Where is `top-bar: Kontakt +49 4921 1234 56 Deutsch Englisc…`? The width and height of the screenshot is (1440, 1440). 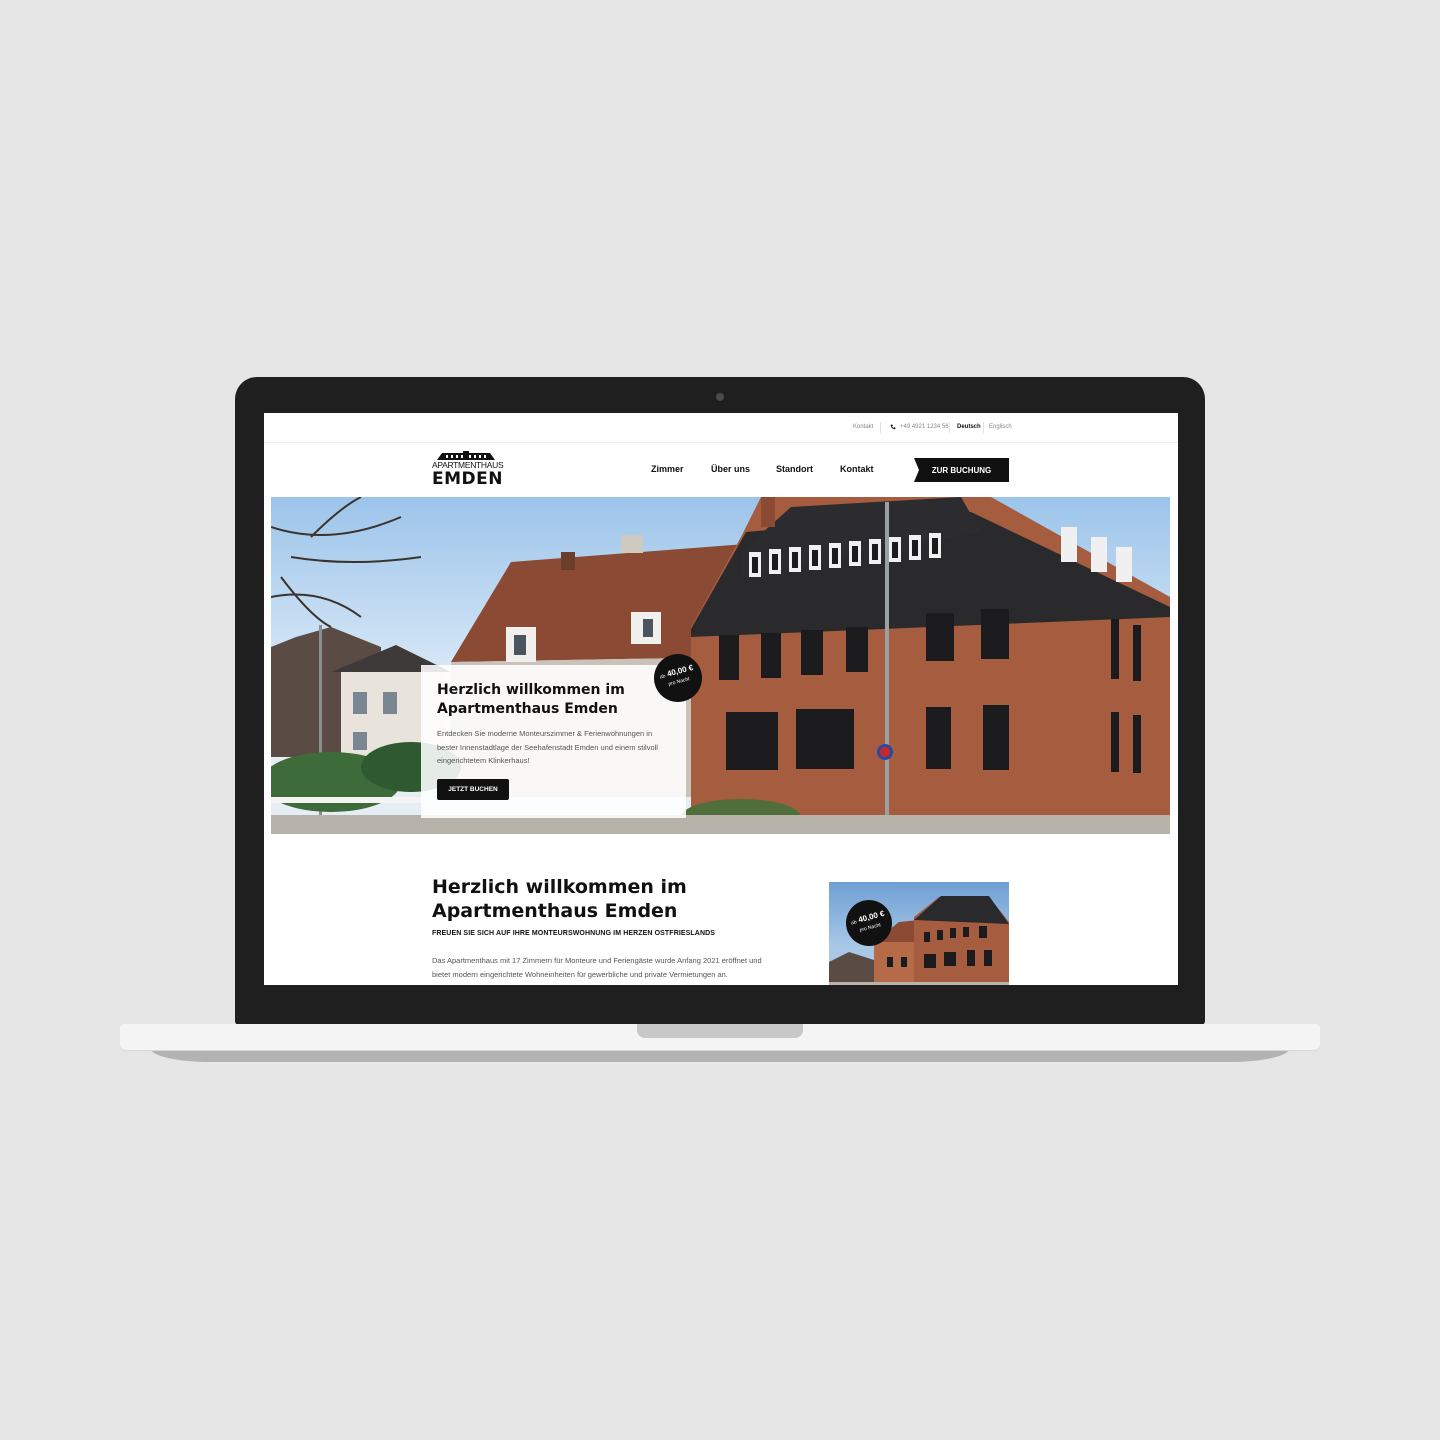
top-bar: Kontakt +49 4921 1234 56 Deutsch Englisc… is located at coordinates (721, 428).